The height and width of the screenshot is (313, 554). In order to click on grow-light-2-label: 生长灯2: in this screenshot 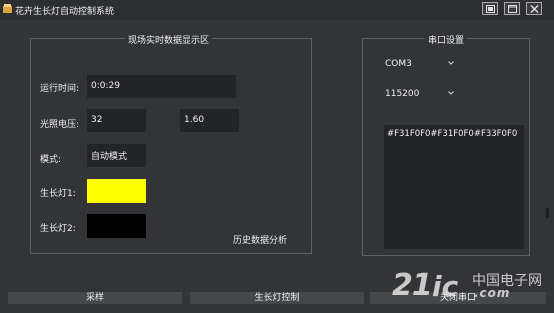, I will do `click(58, 229)`.